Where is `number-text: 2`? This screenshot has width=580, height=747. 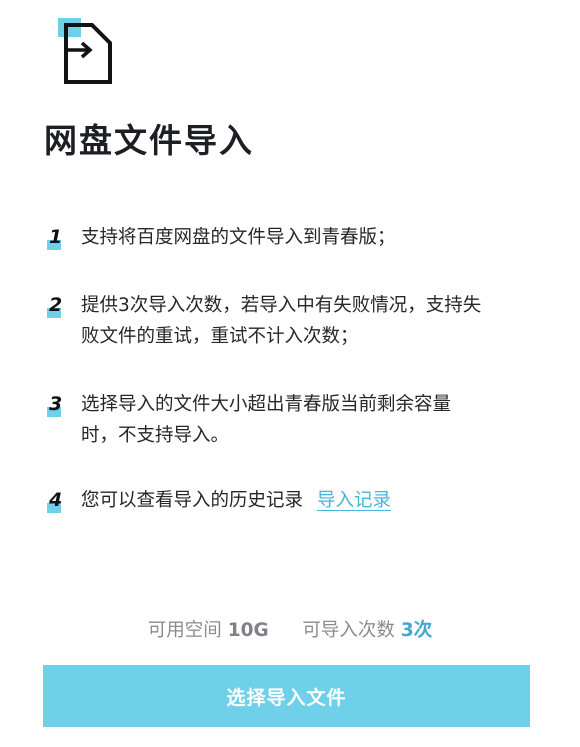 number-text: 2 is located at coordinates (56, 305).